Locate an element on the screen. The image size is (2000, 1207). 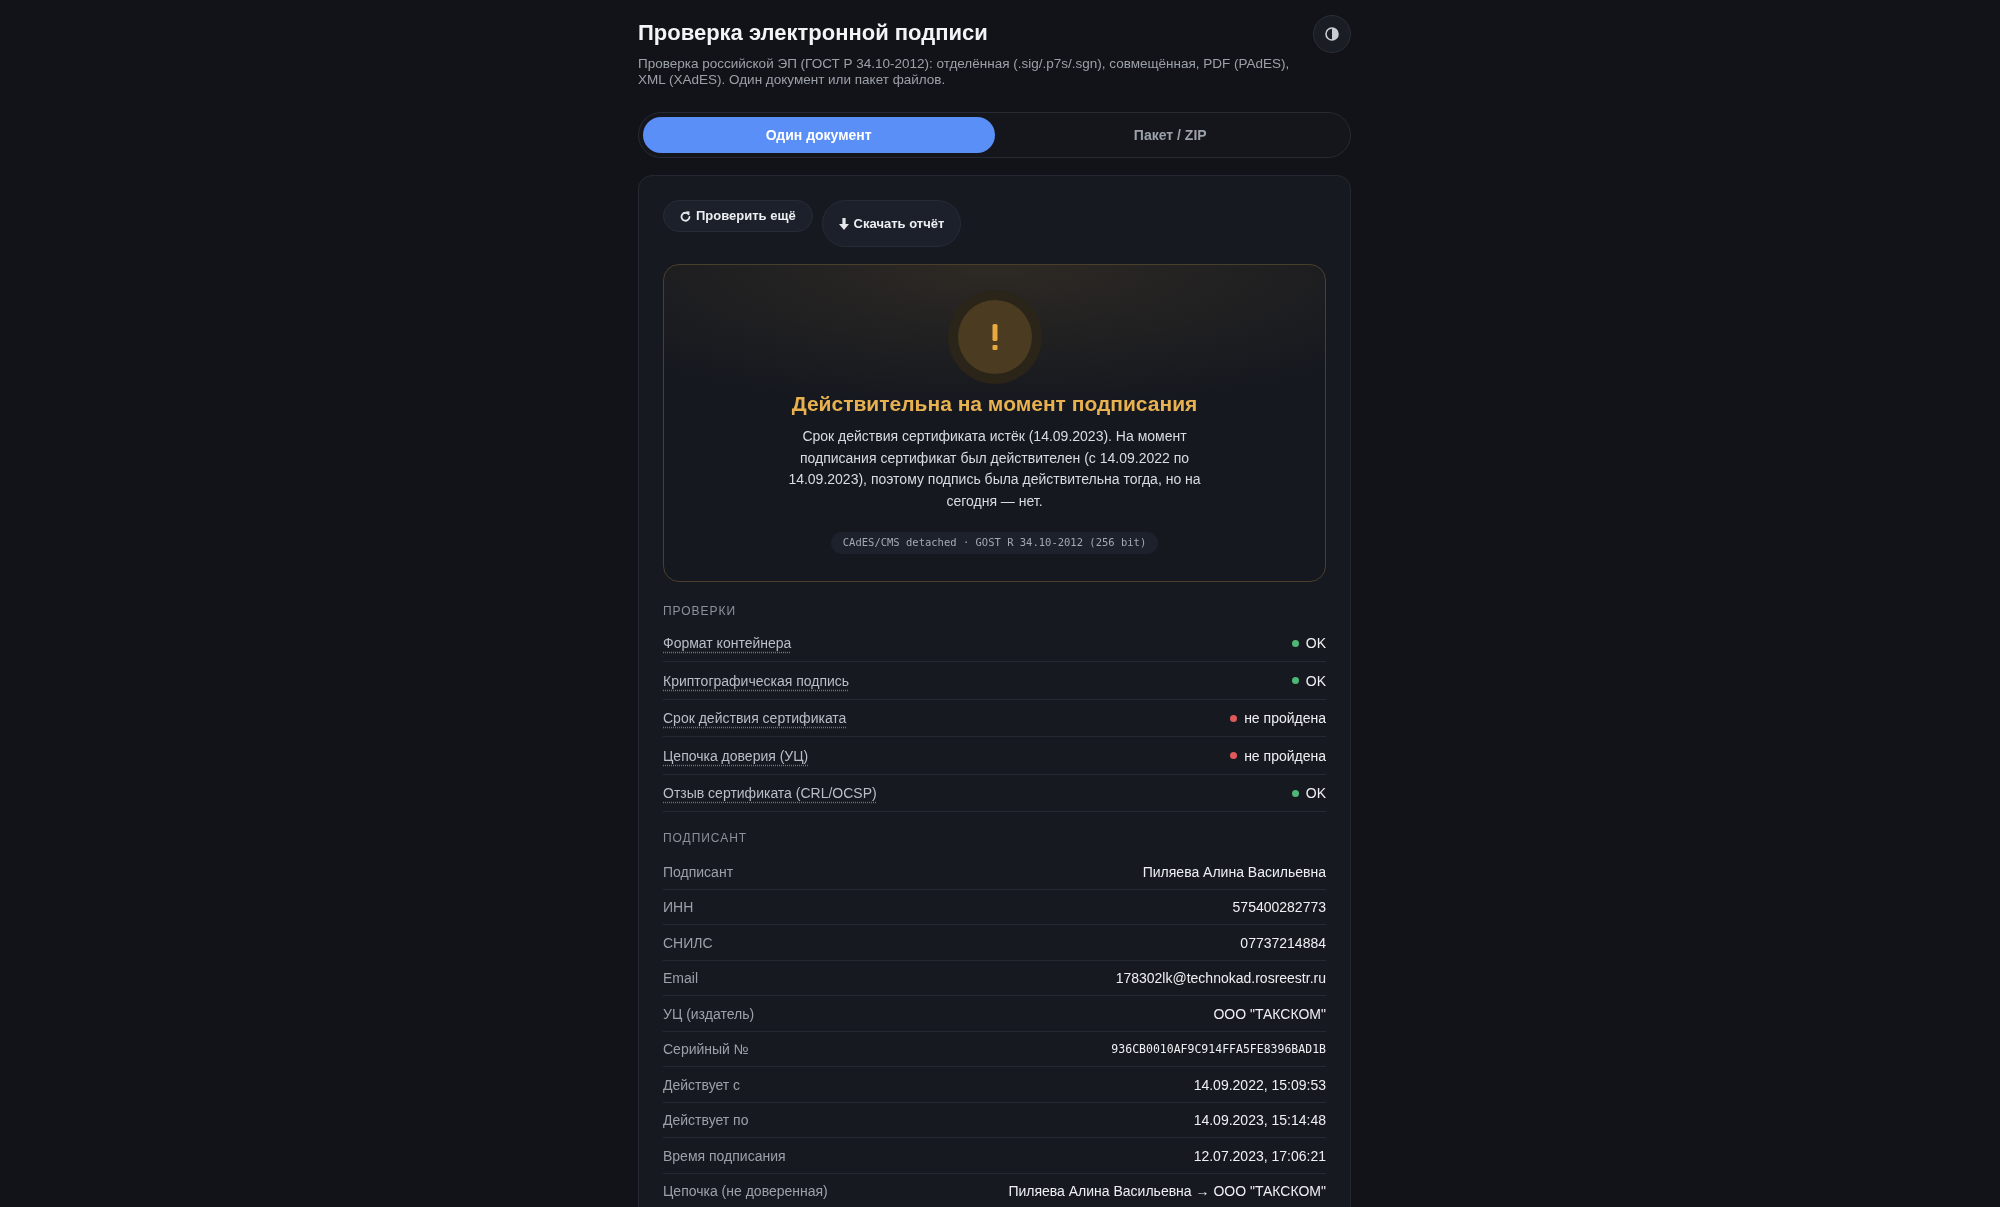
check-label: Срок действия сертификата is located at coordinates (755, 718).